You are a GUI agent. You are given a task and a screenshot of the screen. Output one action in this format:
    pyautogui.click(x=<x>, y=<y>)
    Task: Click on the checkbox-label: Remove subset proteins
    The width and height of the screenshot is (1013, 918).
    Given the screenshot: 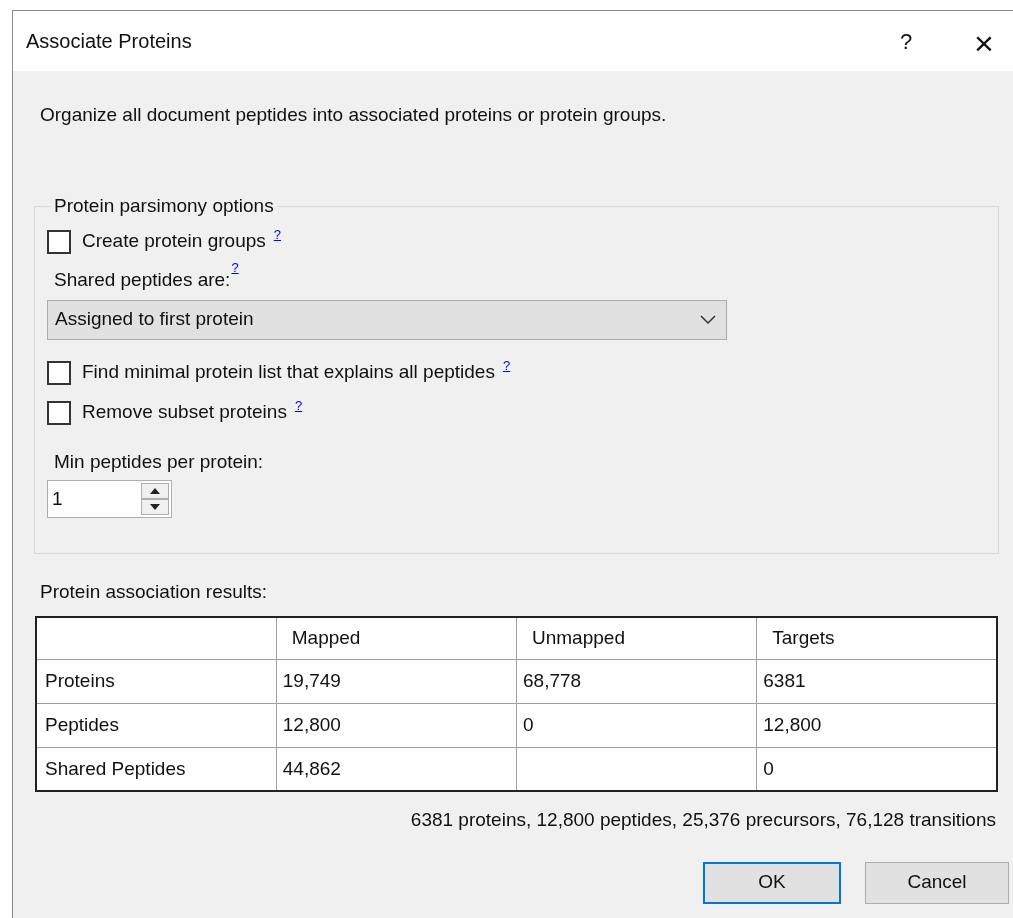 What is the action you would take?
    pyautogui.click(x=184, y=412)
    